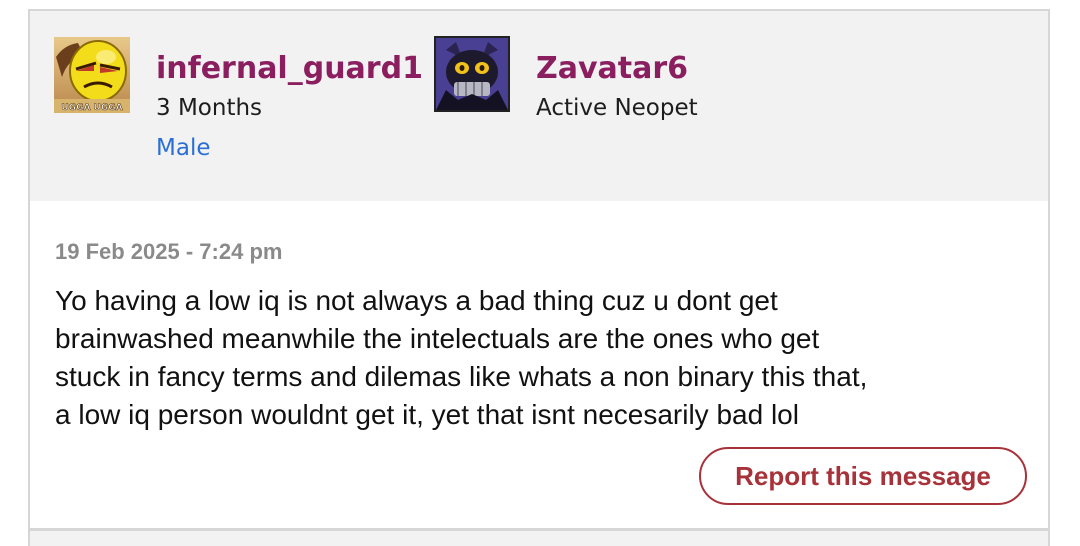 The height and width of the screenshot is (546, 1080). What do you see at coordinates (183, 148) in the screenshot?
I see `author-gender-link: Male` at bounding box center [183, 148].